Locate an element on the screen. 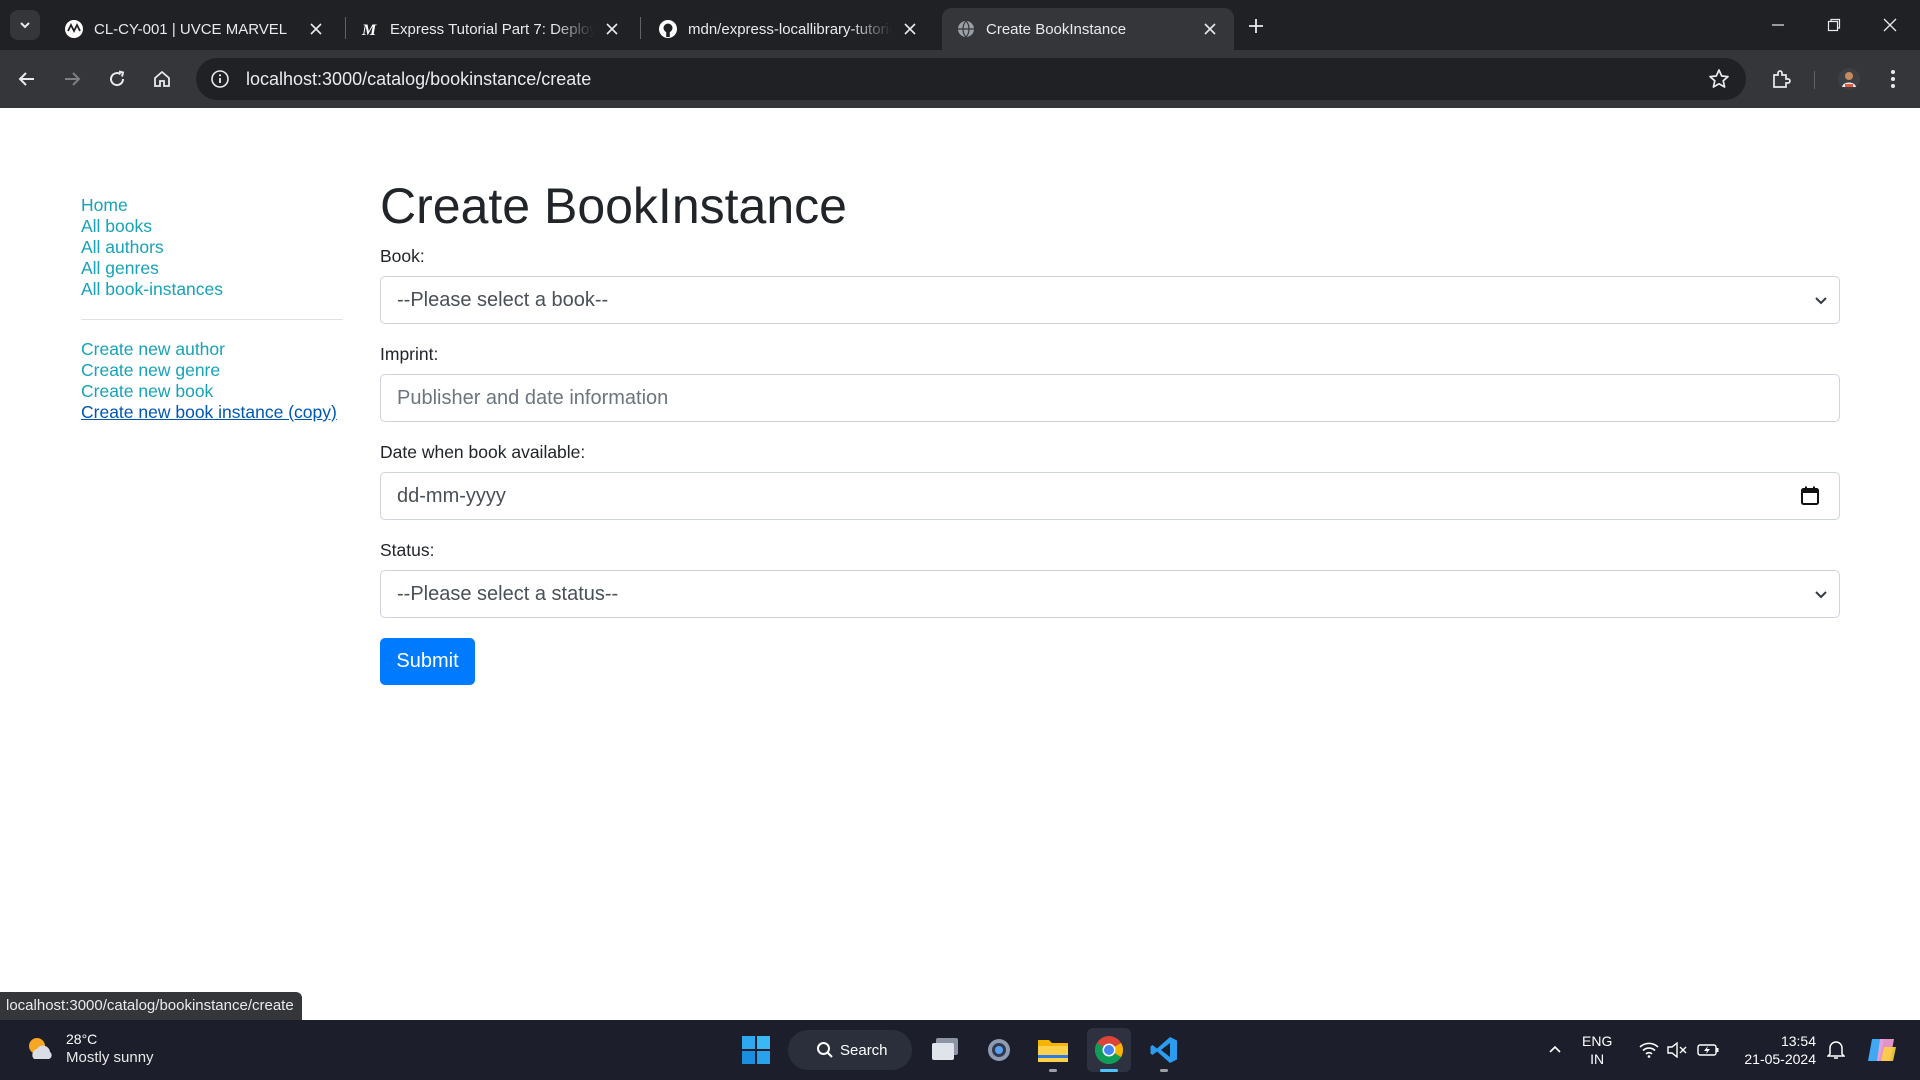 The height and width of the screenshot is (1080, 1920). due-date-field-group: Date when book available: dd-mm-yyyy is located at coordinates (1110, 481).